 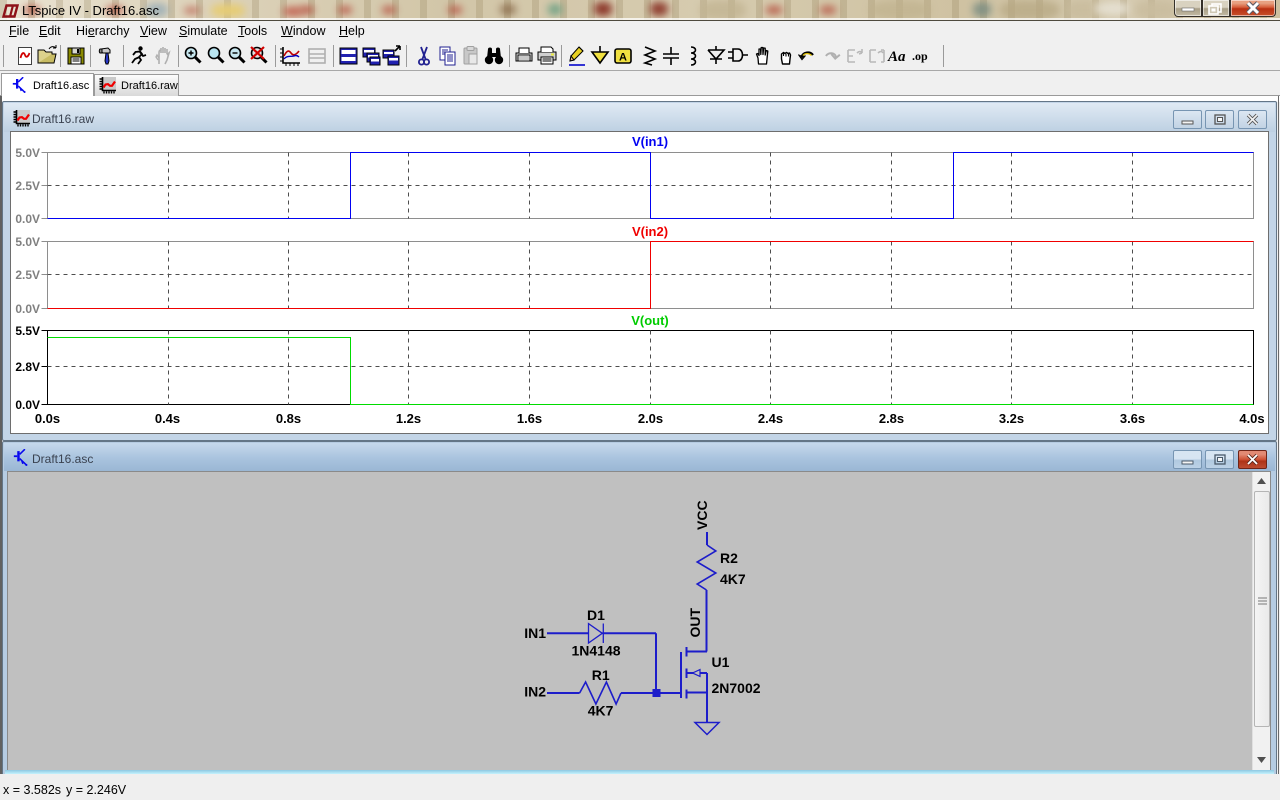 What do you see at coordinates (650, 320) in the screenshot?
I see `svg-text: V(out)` at bounding box center [650, 320].